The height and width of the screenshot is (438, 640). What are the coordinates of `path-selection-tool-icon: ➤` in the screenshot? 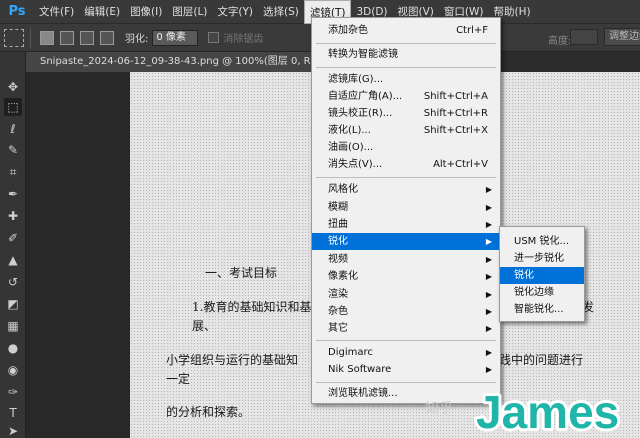 It's located at (13, 430).